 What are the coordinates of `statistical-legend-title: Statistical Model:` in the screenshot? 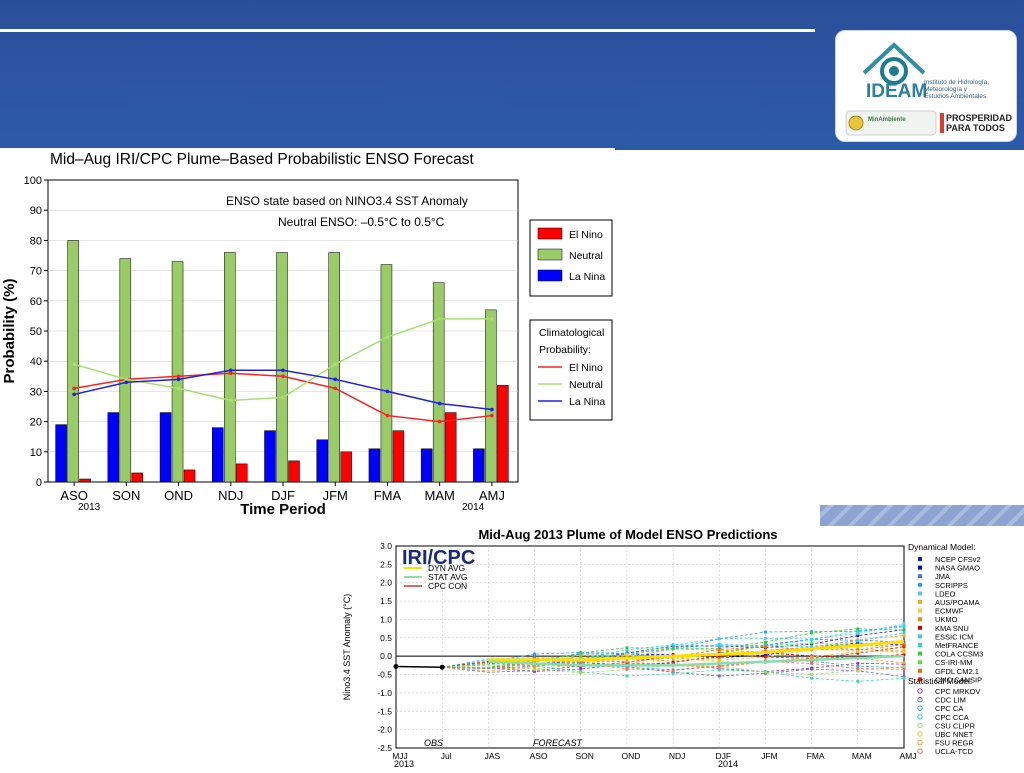 It's located at (940, 681).